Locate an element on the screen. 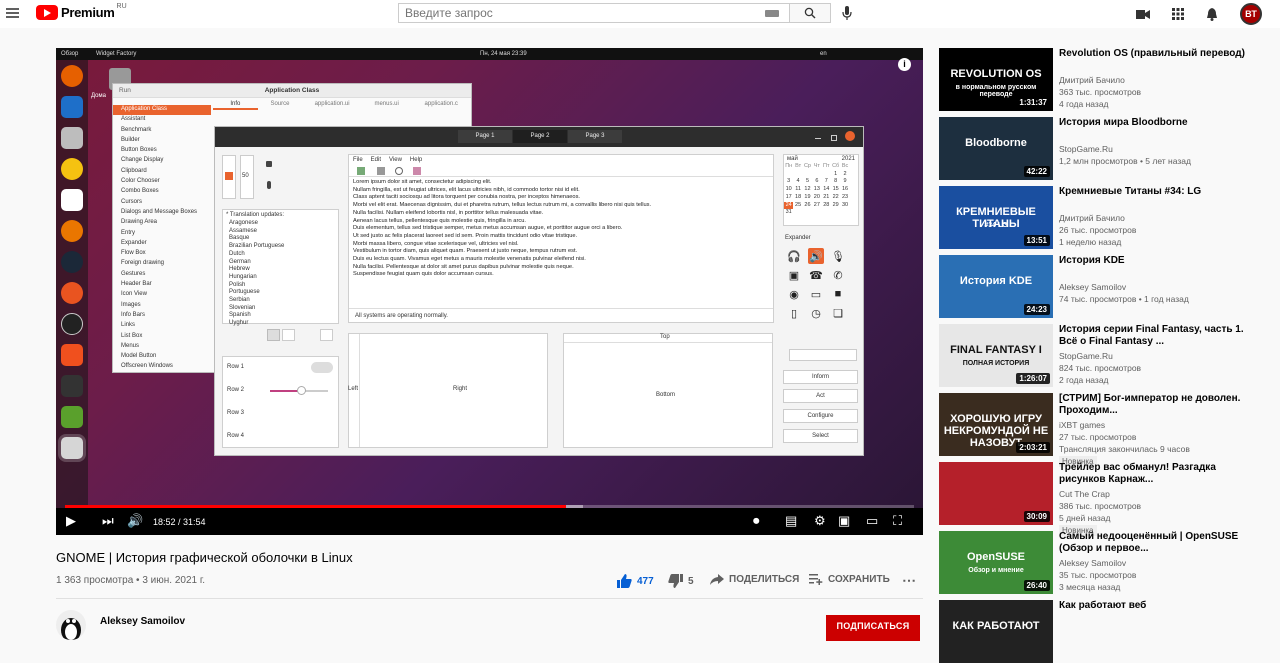 The width and height of the screenshot is (1280, 663). menu-icon is located at coordinates (12, 13).